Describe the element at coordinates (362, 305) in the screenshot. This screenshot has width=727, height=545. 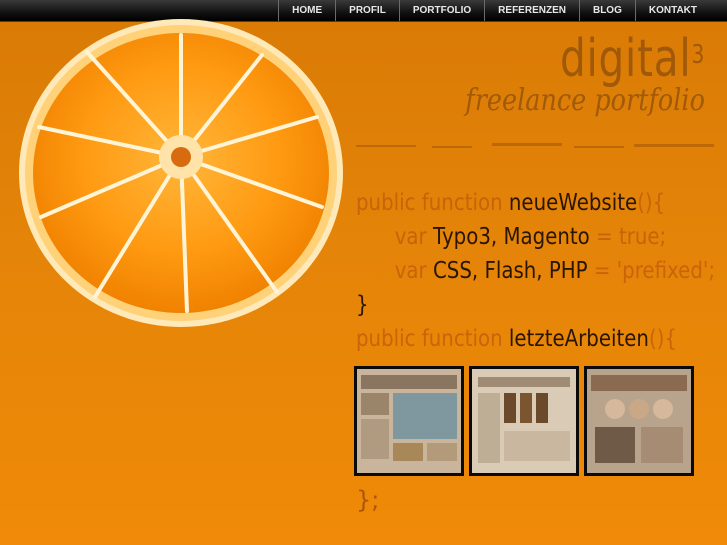
I see `code-line: }` at that location.